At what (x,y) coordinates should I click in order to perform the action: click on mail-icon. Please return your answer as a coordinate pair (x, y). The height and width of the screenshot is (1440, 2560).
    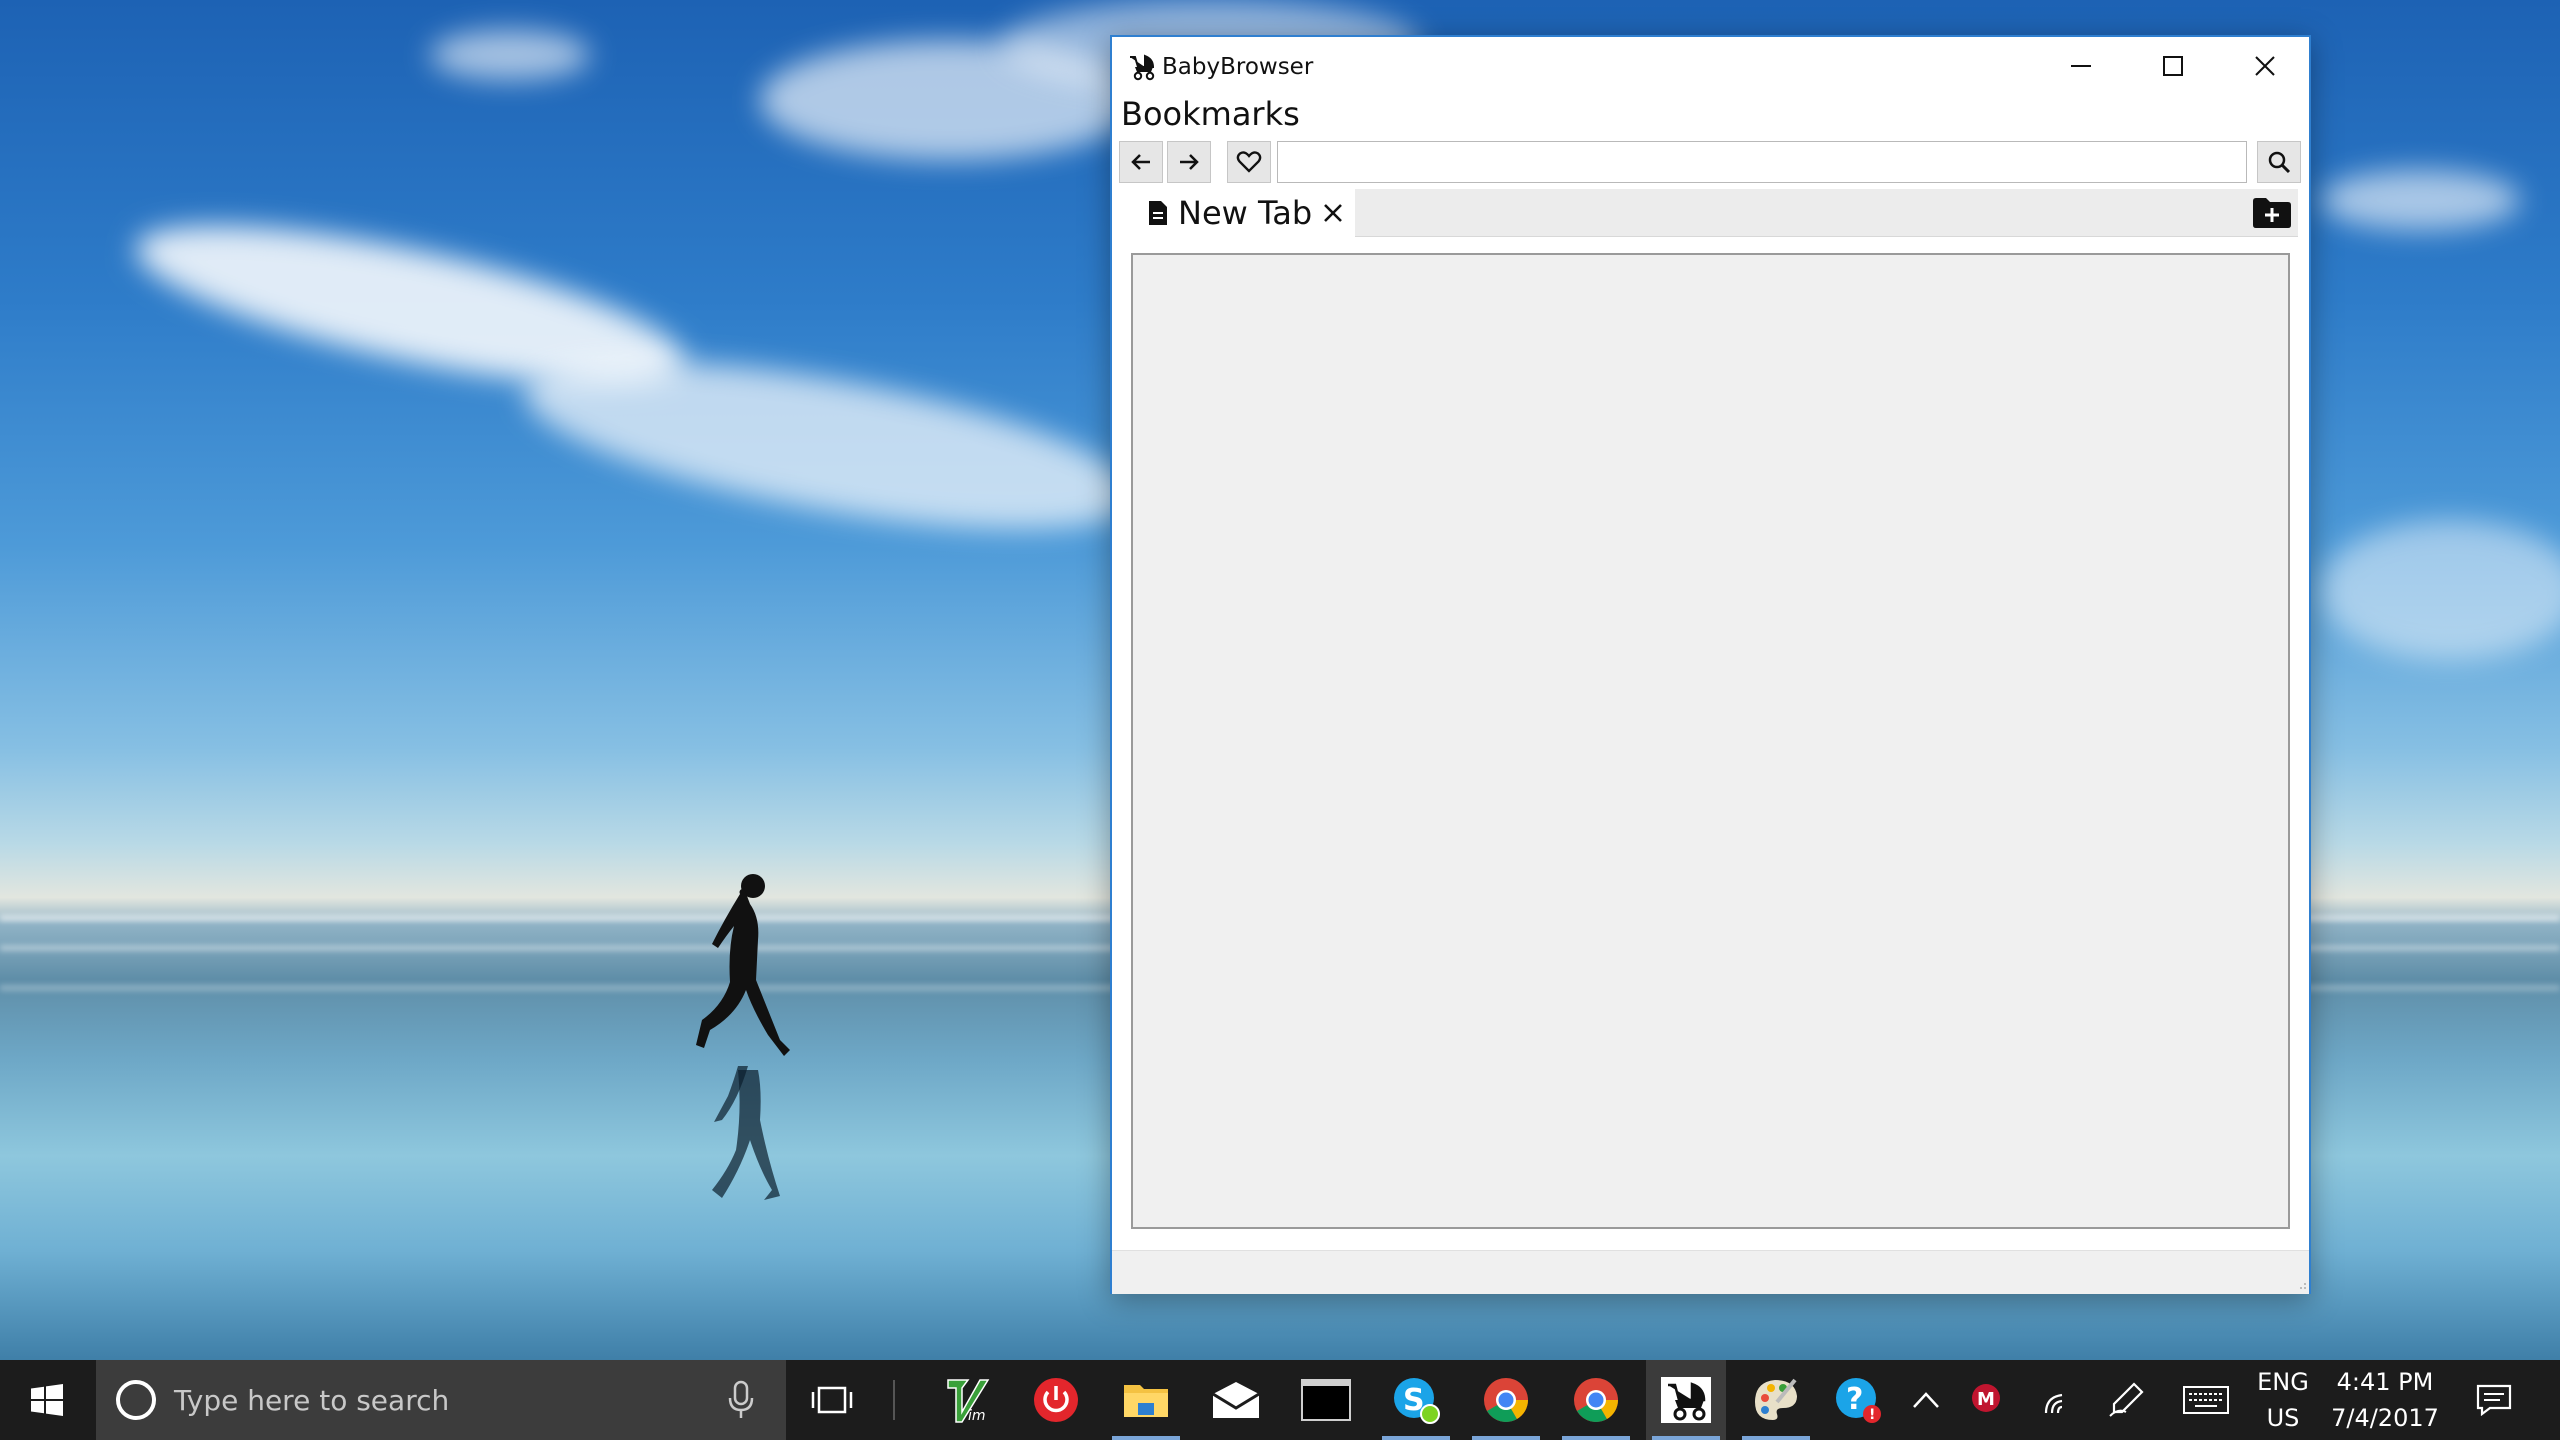
    Looking at the image, I should click on (1236, 1400).